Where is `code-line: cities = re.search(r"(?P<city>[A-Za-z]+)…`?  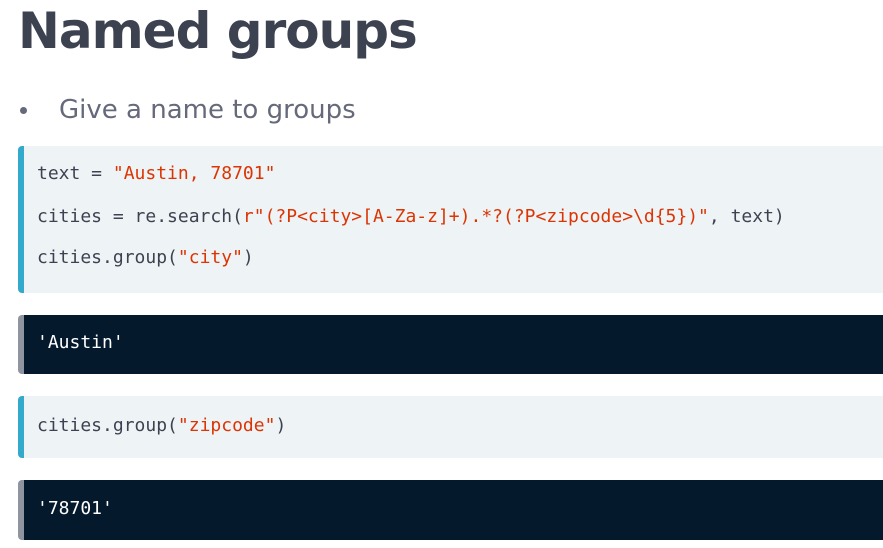 code-line: cities = re.search(r"(?P<city>[A-Za-z]+)… is located at coordinates (411, 216).